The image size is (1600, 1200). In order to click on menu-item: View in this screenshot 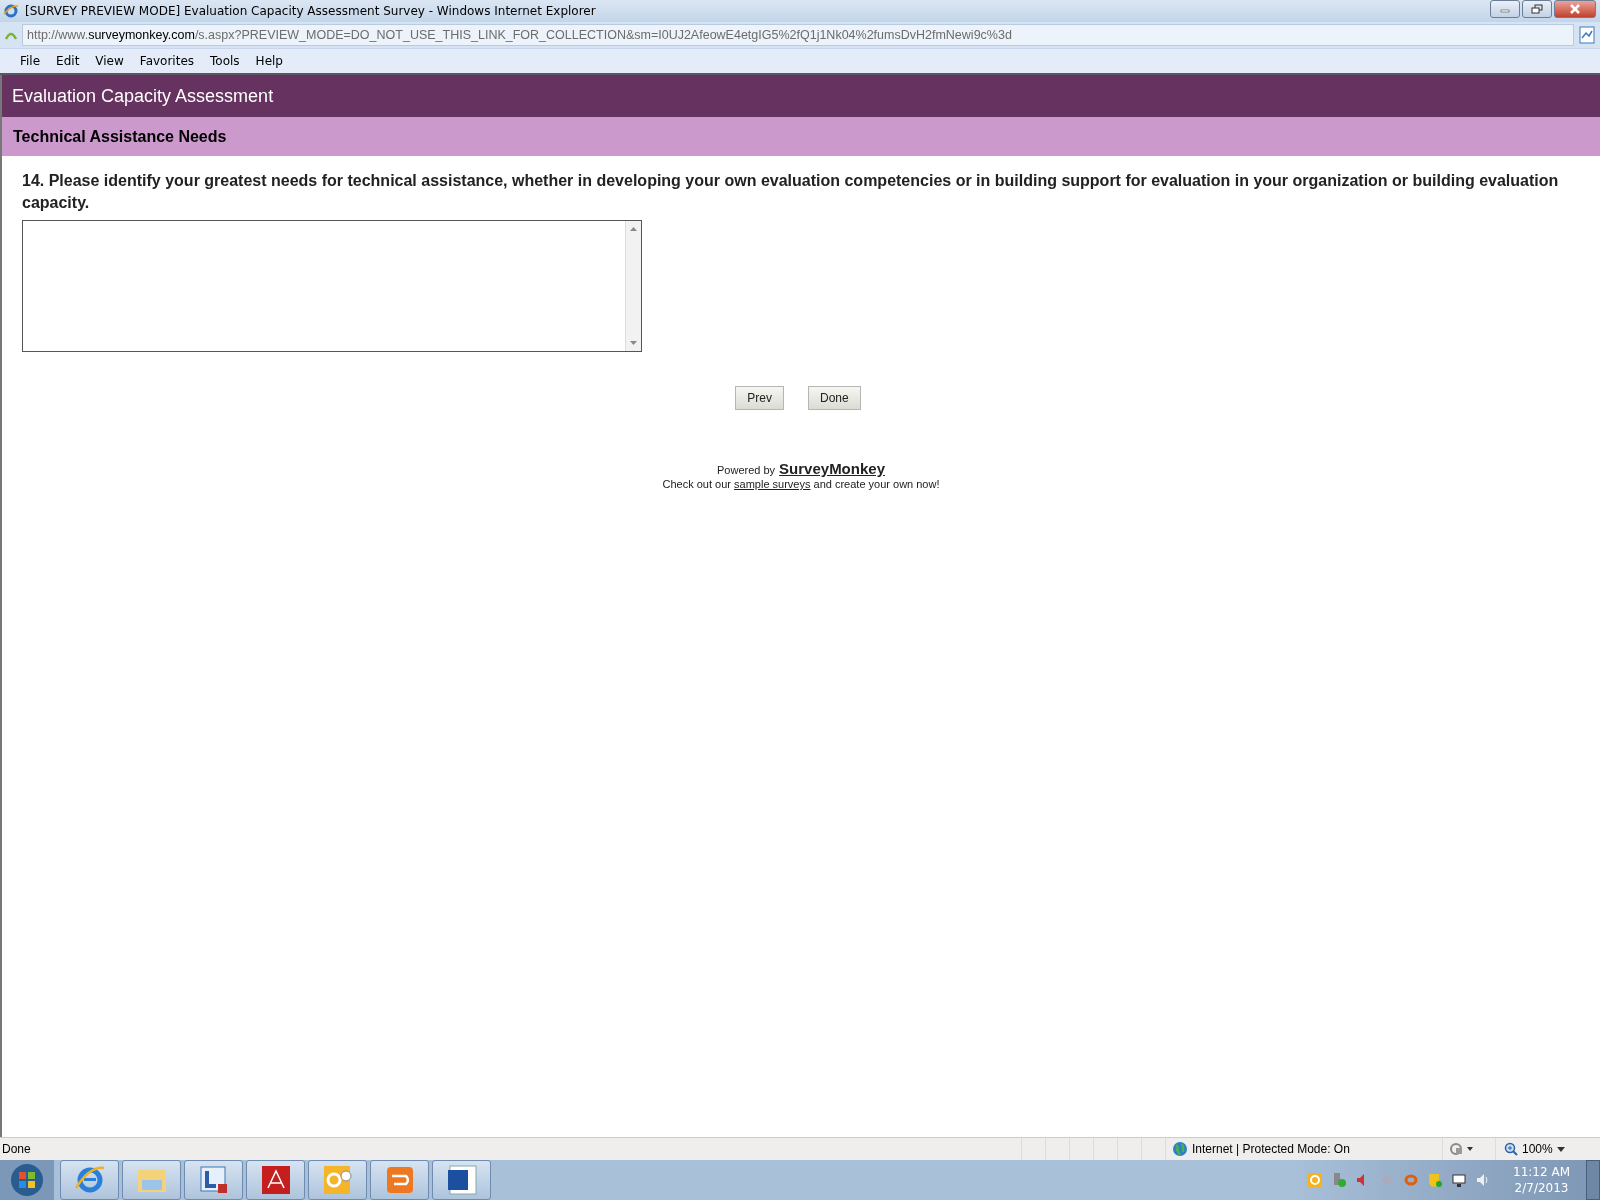, I will do `click(109, 61)`.